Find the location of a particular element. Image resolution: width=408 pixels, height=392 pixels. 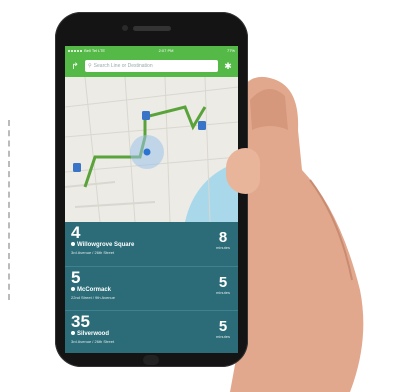

dashed-guide-line is located at coordinates (10, 210).